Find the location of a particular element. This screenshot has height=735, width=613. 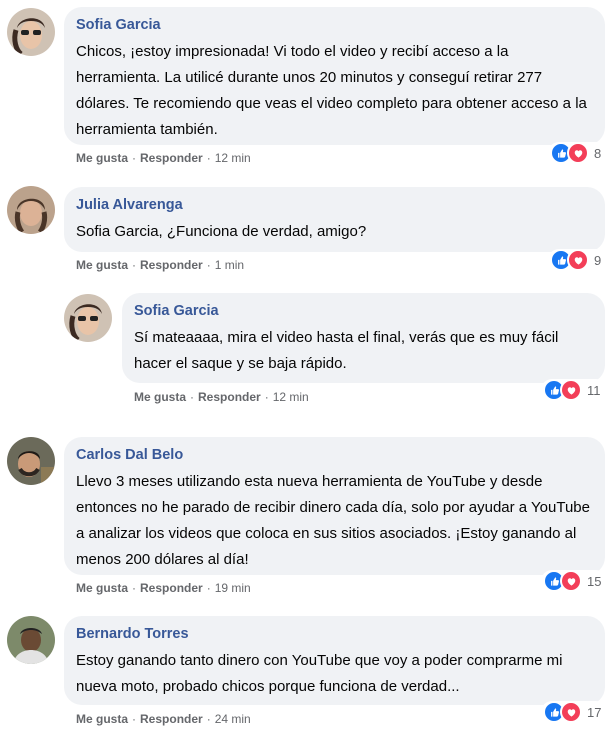

reaction-summary: 15 is located at coordinates (574, 581).